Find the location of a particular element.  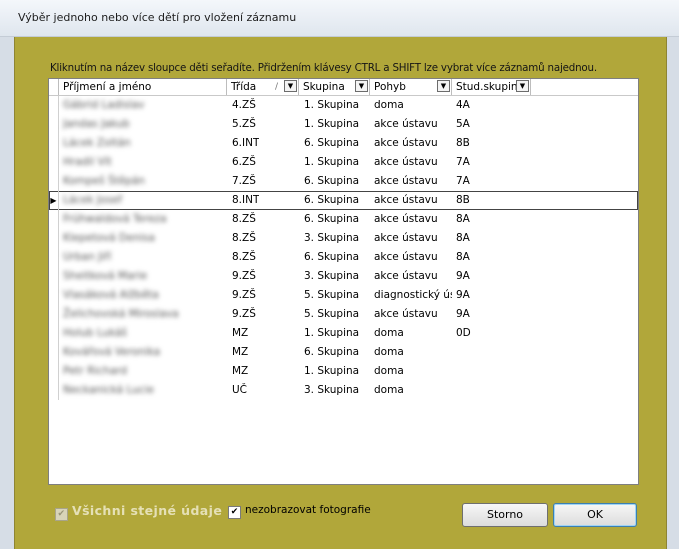

table-row: Petr Richard MZ 1. Skupina doma is located at coordinates (343, 371).